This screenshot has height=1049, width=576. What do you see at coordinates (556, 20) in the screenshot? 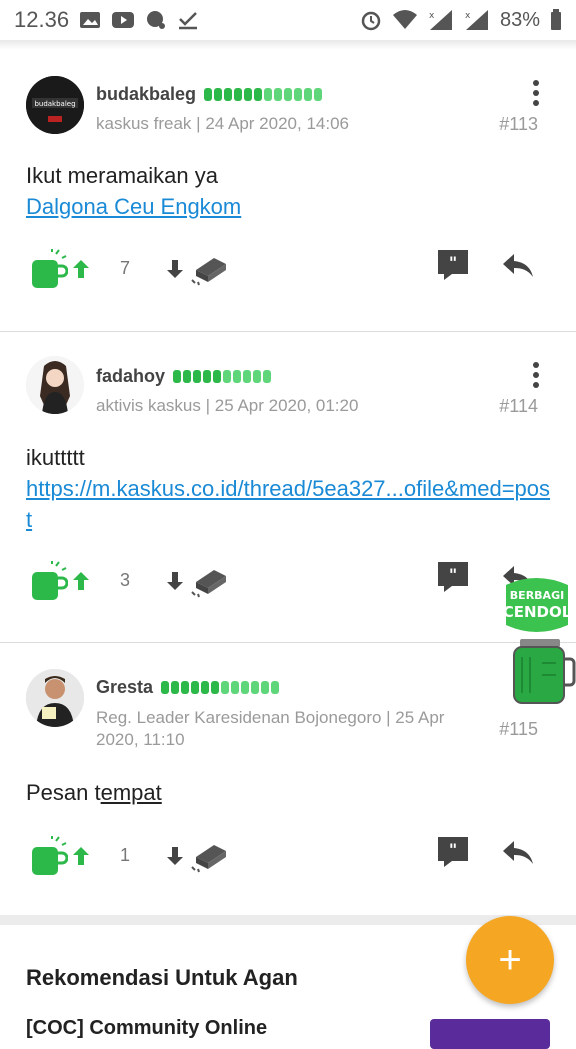
I see `battery-icon` at bounding box center [556, 20].